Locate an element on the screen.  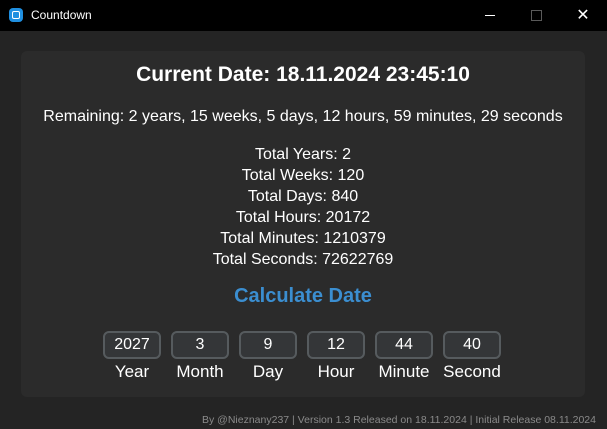
minute-field-group: Minute is located at coordinates (404, 356).